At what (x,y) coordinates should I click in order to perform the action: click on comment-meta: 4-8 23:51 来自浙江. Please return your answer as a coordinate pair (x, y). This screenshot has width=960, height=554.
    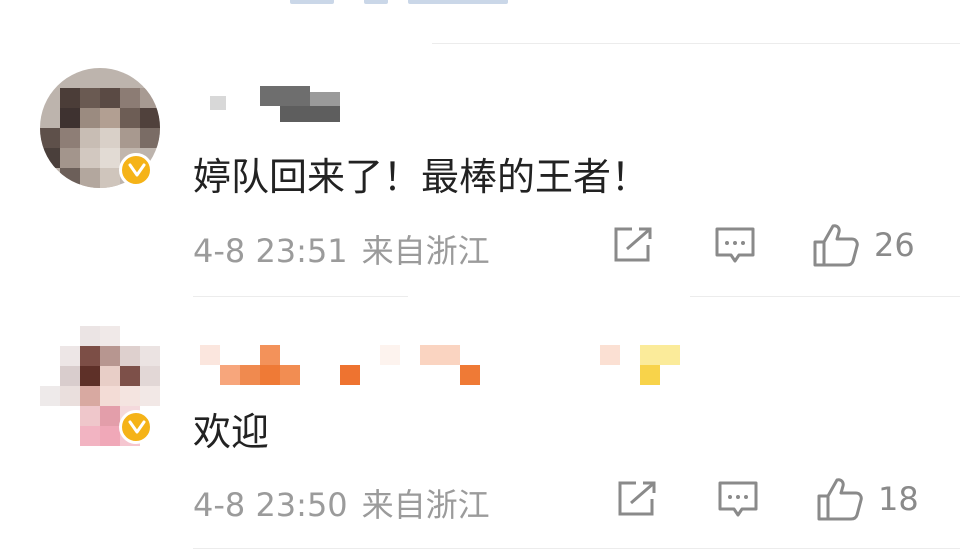
    Looking at the image, I should click on (341, 249).